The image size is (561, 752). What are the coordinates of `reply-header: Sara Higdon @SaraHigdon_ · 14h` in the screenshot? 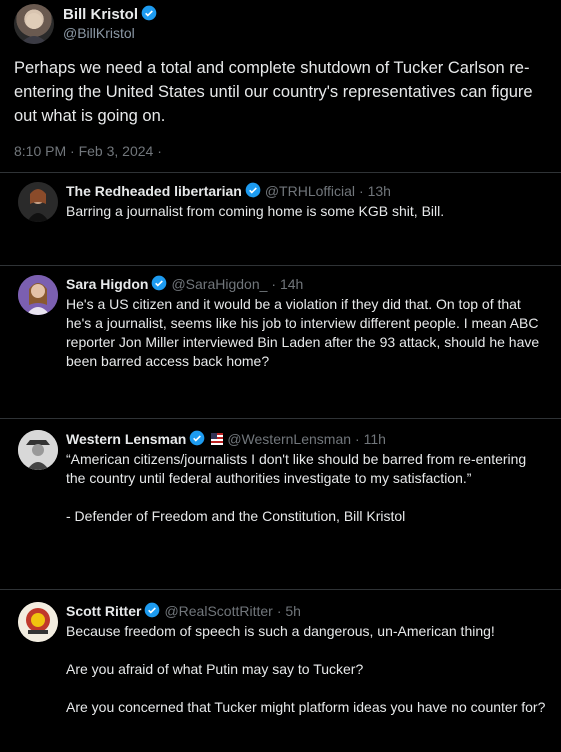 It's located at (184, 283).